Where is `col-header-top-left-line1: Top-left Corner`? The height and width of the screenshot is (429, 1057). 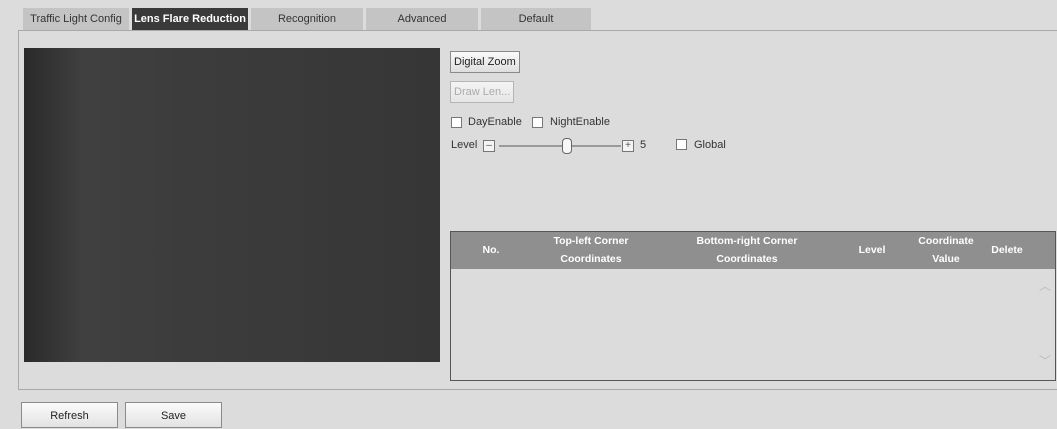
col-header-top-left-line1: Top-left Corner is located at coordinates (591, 241).